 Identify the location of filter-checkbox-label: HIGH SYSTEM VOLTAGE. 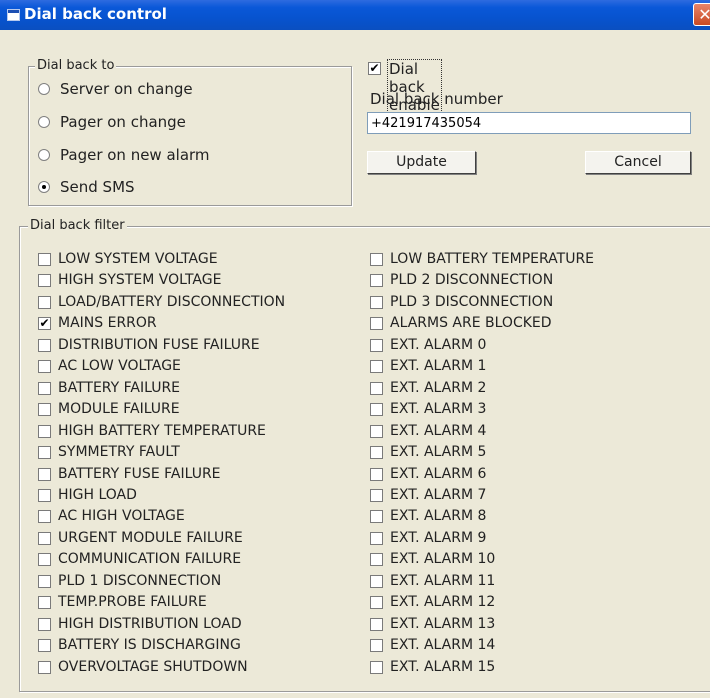
(140, 280).